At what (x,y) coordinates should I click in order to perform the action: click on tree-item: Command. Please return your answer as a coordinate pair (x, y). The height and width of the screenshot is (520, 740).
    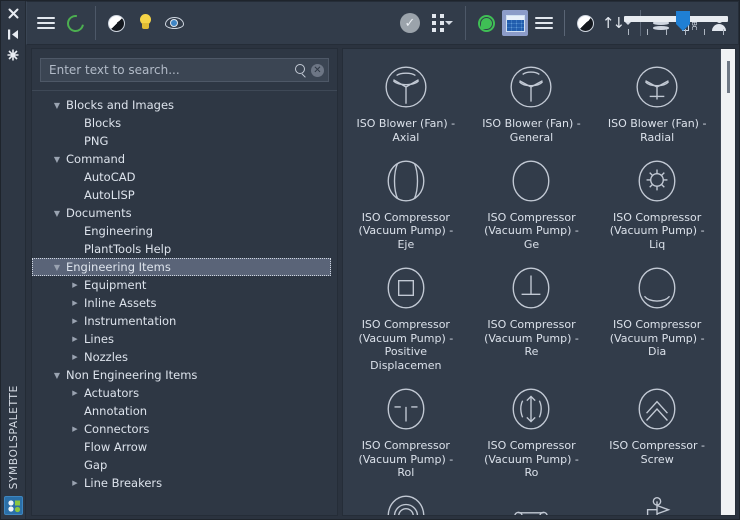
    Looking at the image, I should click on (184, 159).